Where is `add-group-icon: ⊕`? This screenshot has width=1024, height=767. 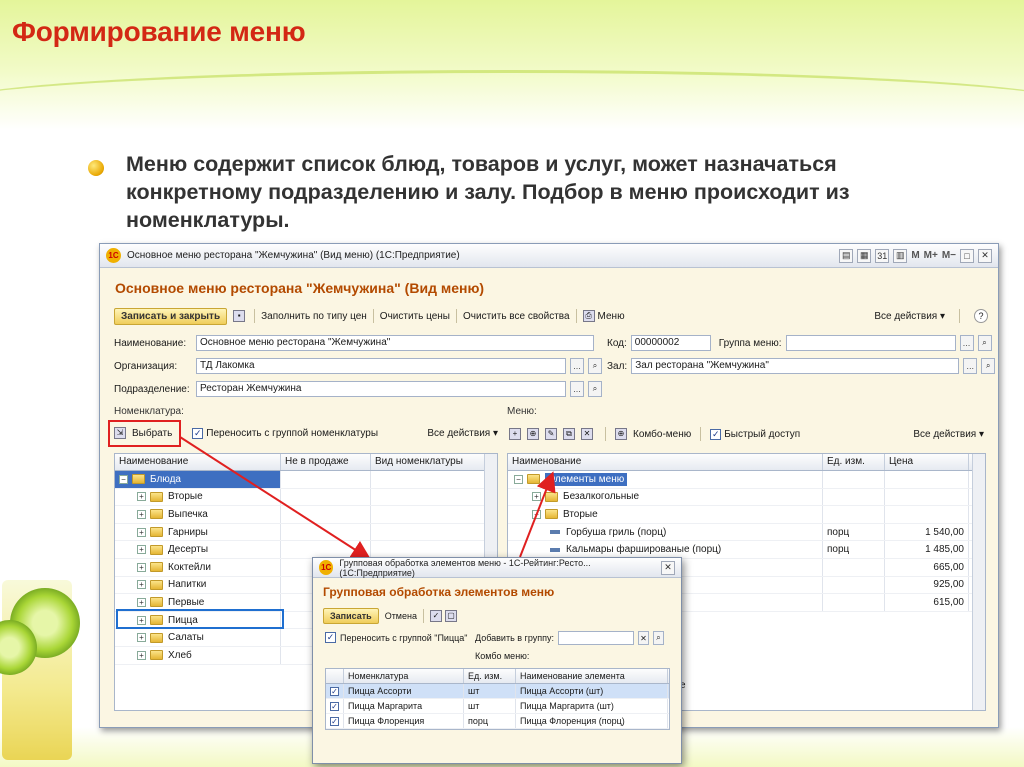 add-group-icon: ⊕ is located at coordinates (533, 434).